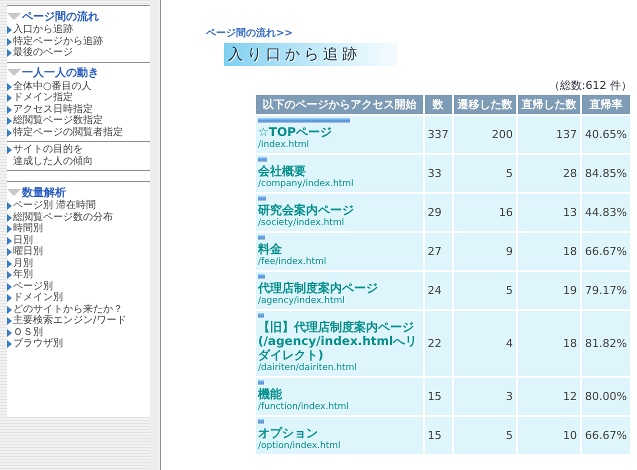 The height and width of the screenshot is (470, 637). Describe the element at coordinates (38, 298) in the screenshot. I see `sidebar-link: ドメイン別` at that location.